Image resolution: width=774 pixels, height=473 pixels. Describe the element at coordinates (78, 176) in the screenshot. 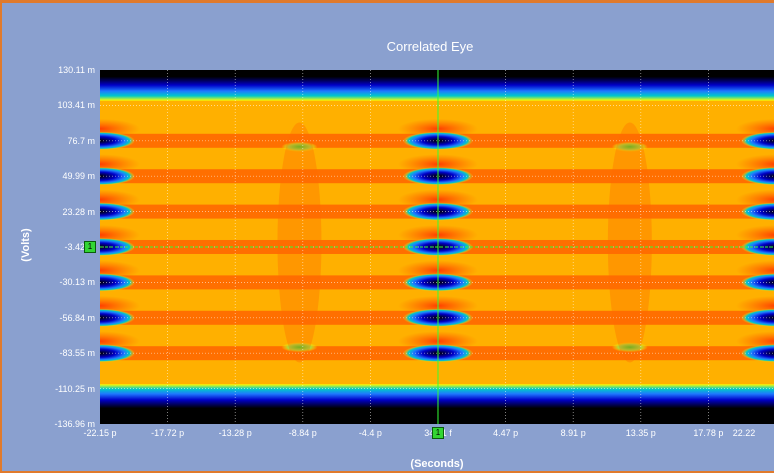

I see `y-tick-label: 49.99 m` at that location.